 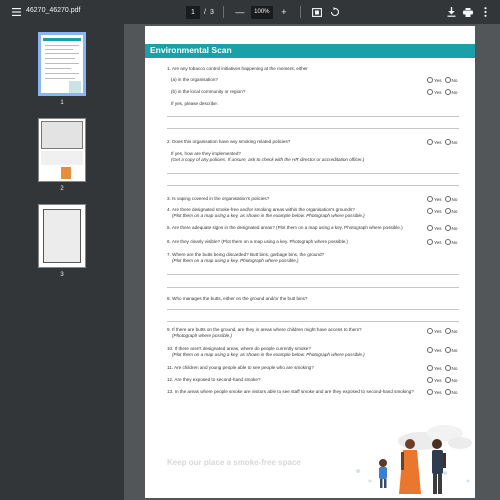 What do you see at coordinates (211, 12) in the screenshot?
I see `total-pages: 3` at bounding box center [211, 12].